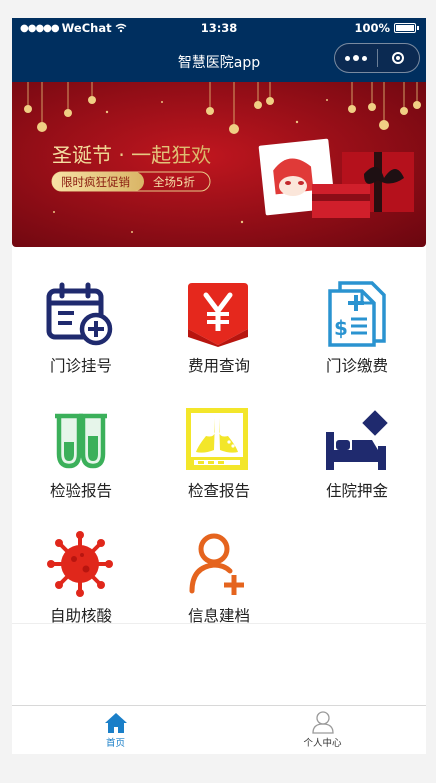 The image size is (436, 783). I want to click on banner-tag-right: 全场5折, so click(174, 182).